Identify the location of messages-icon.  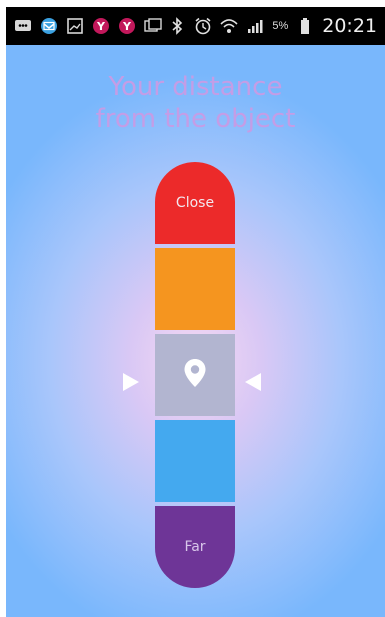
(23, 26).